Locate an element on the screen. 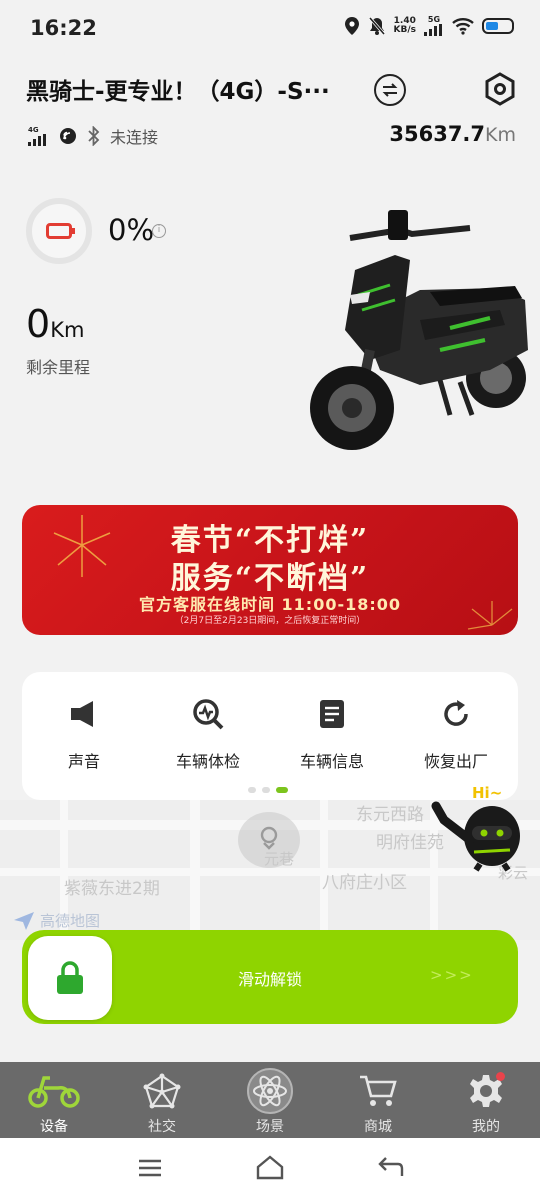  switch-icon is located at coordinates (390, 90).